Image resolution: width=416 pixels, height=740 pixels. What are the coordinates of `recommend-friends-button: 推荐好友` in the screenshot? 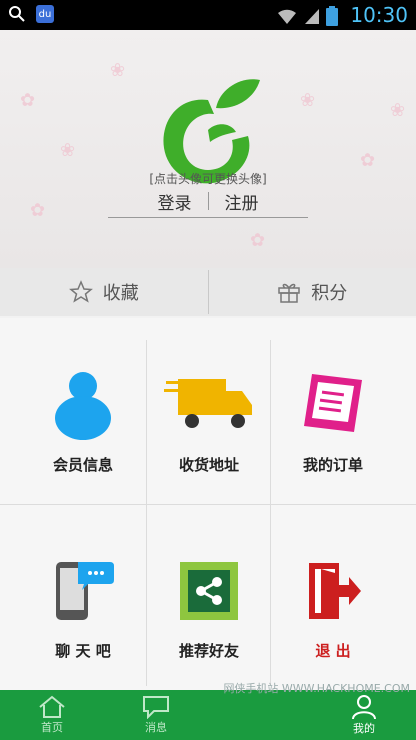 It's located at (209, 597).